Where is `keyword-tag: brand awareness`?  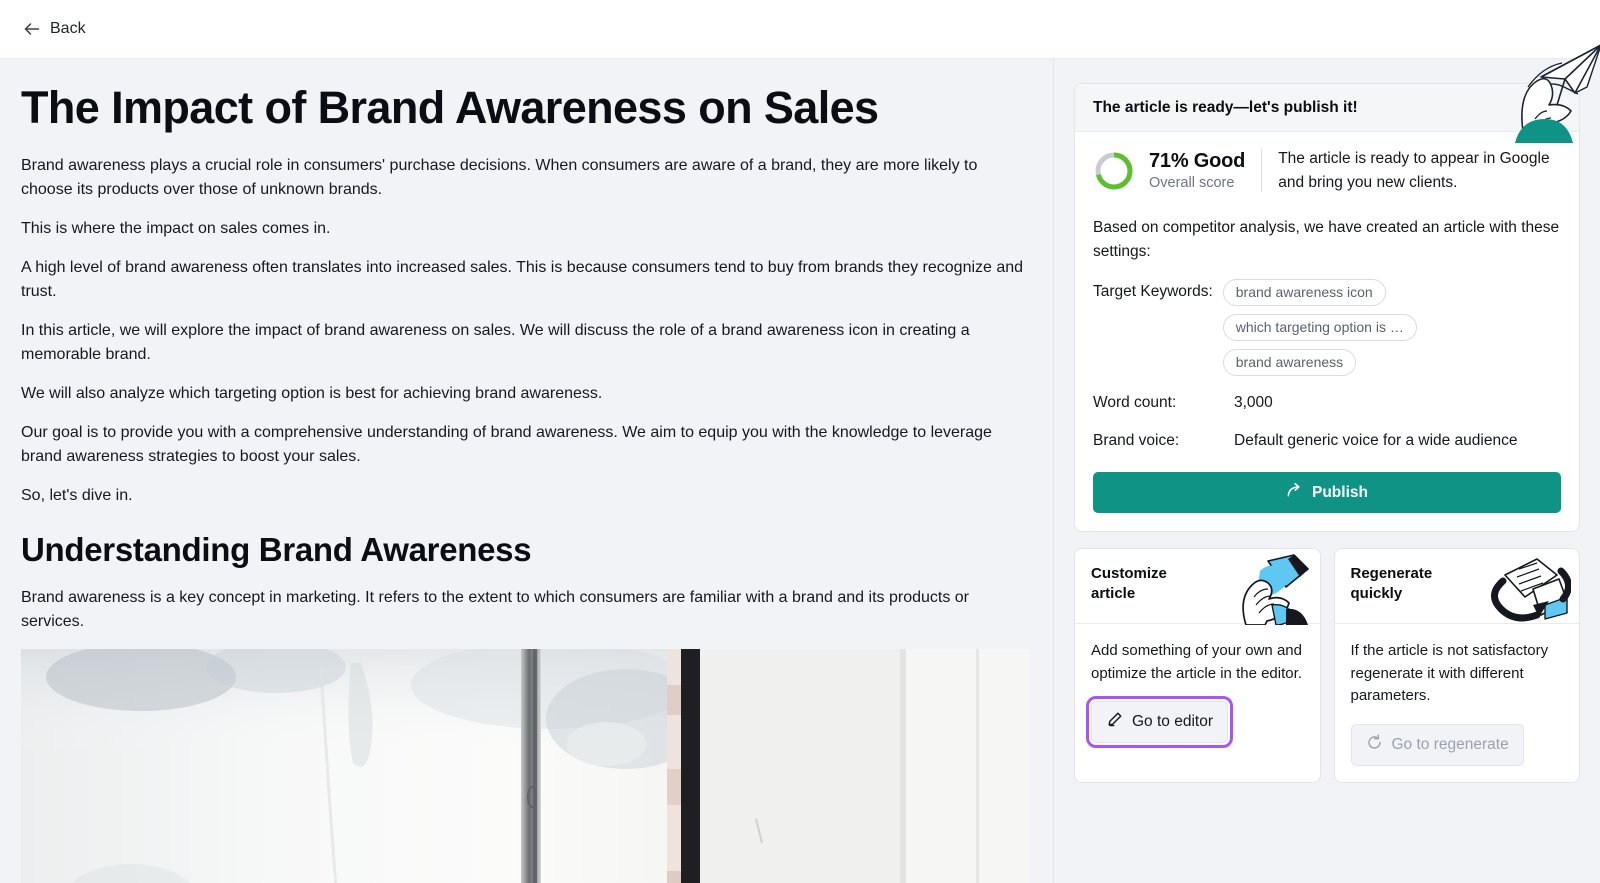
keyword-tag: brand awareness is located at coordinates (1289, 362).